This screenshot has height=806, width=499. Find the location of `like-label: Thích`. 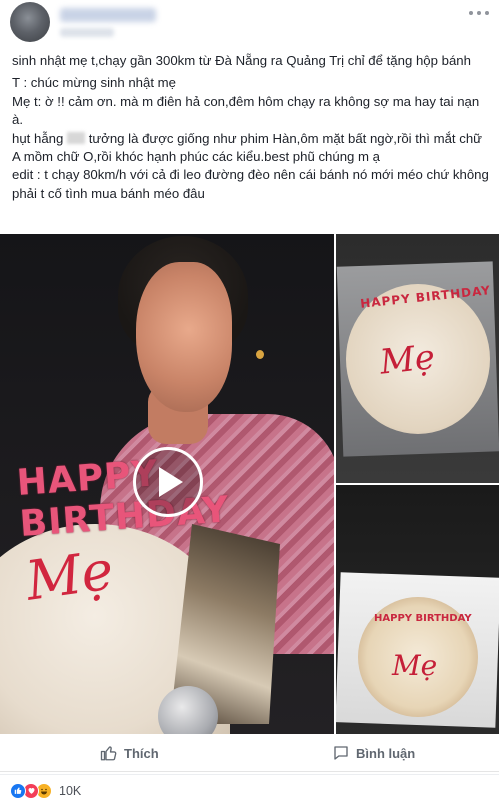

like-label: Thích is located at coordinates (141, 753).